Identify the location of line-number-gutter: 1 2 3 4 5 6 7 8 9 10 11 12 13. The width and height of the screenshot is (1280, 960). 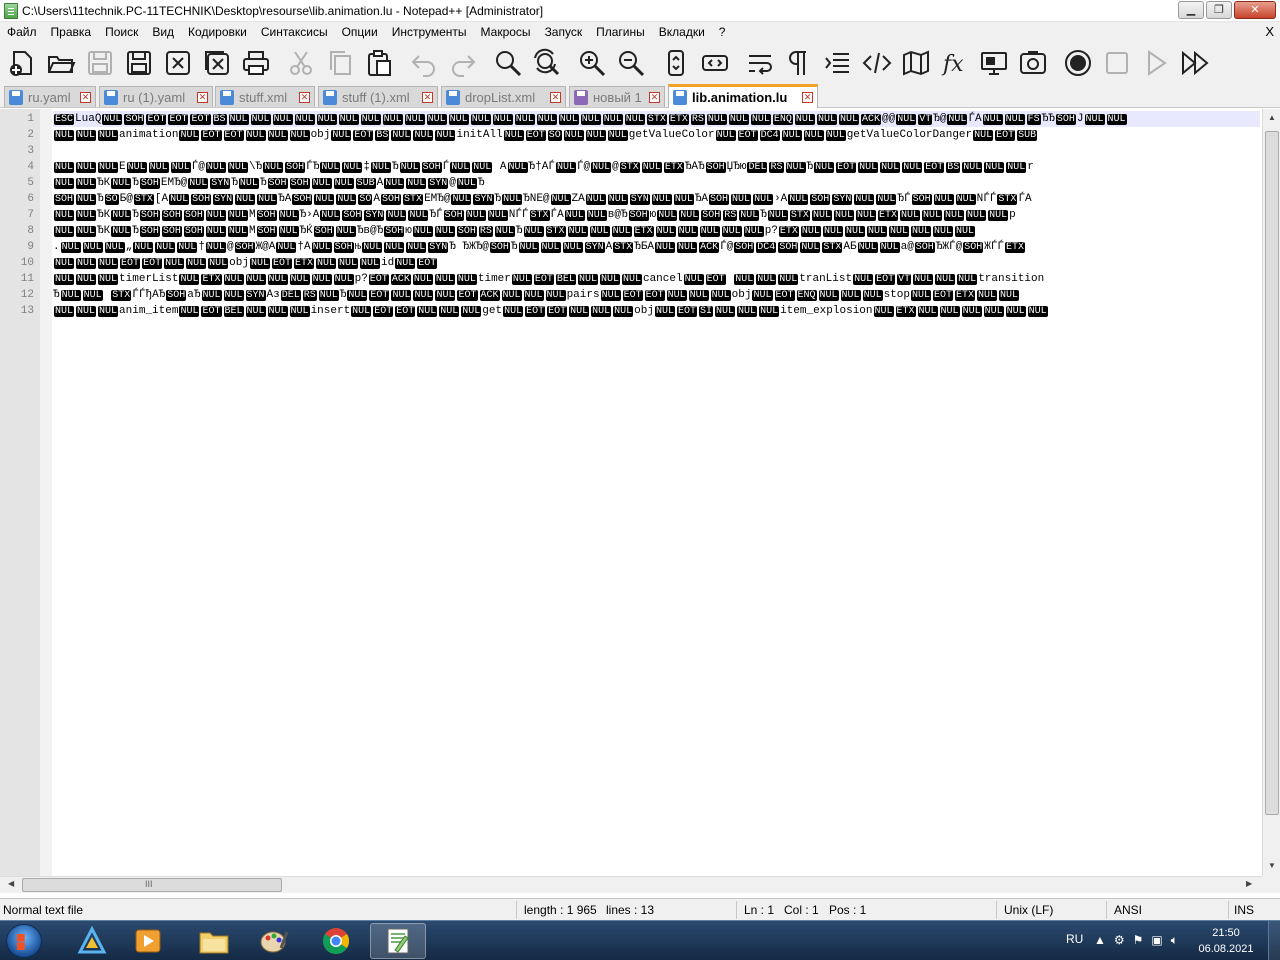
(20, 492).